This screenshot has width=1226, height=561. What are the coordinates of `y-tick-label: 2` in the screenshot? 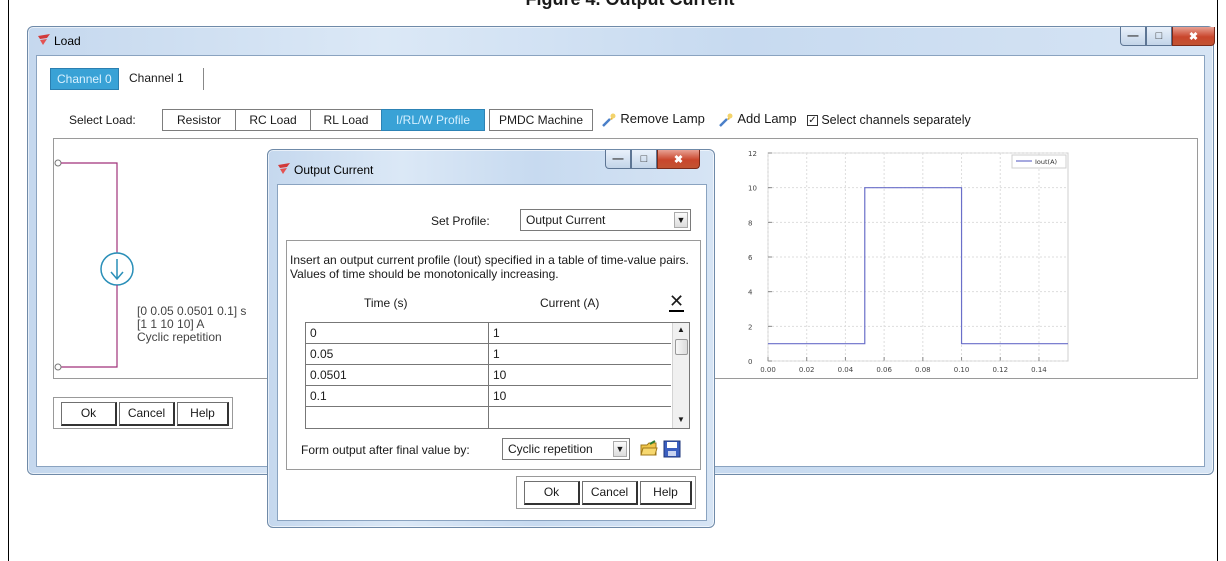 It's located at (750, 327).